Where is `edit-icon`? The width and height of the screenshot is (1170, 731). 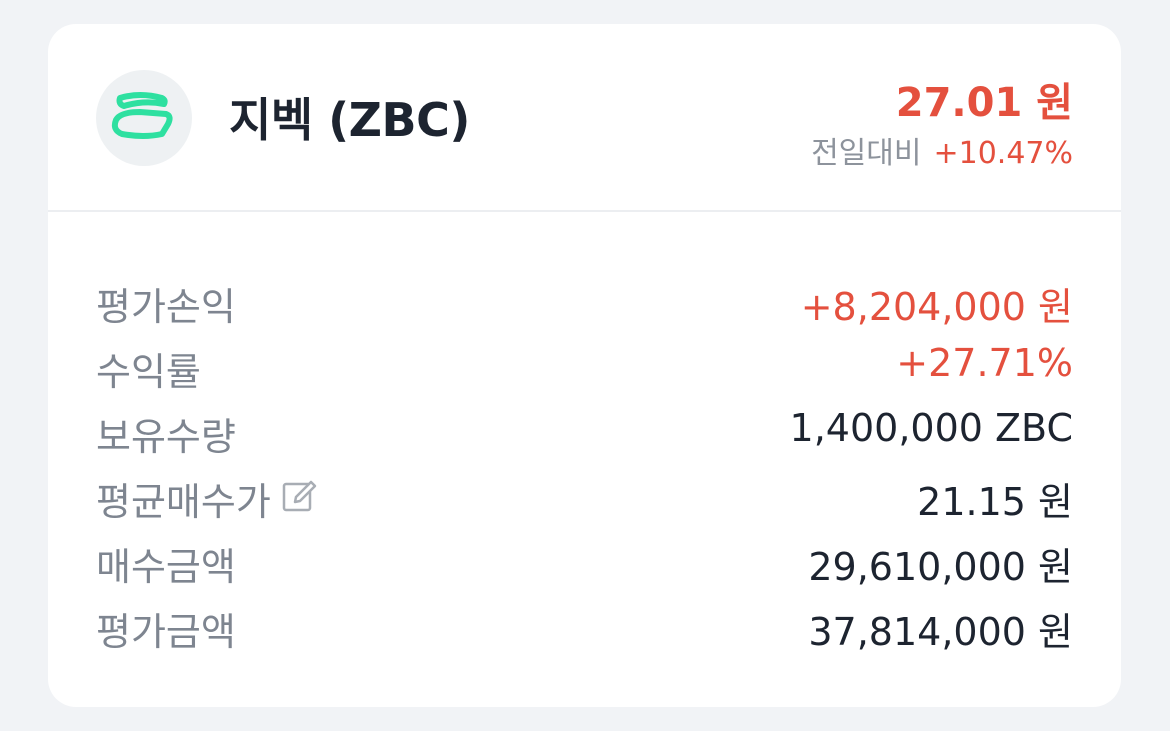 edit-icon is located at coordinates (300, 501).